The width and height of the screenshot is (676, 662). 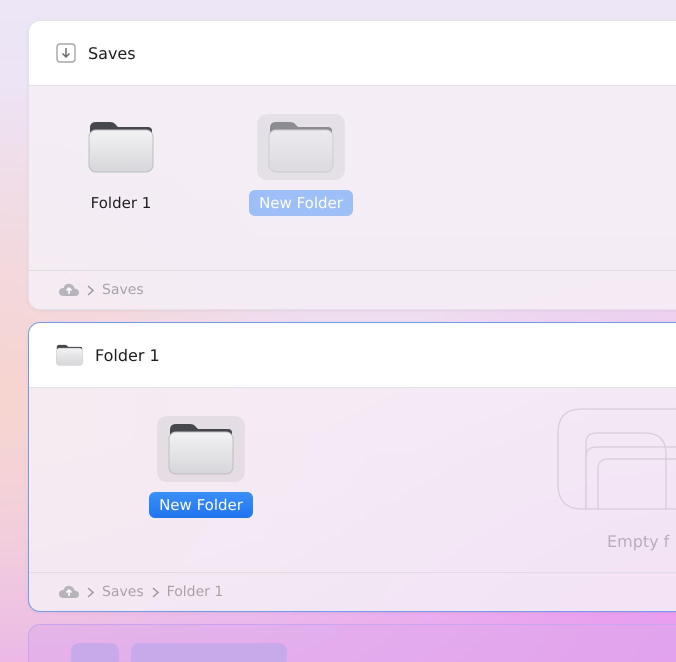 I want to click on empty-folder-label: Empty f, so click(x=638, y=541).